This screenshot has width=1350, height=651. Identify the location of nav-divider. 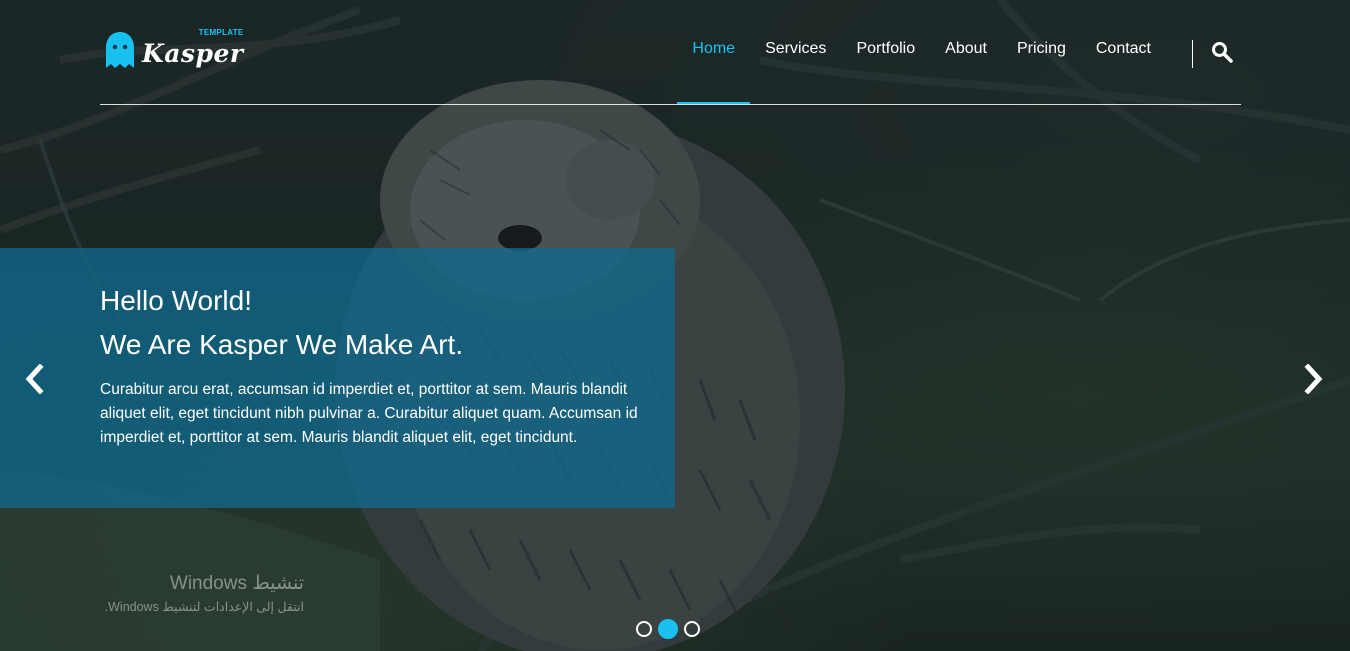
(1192, 54).